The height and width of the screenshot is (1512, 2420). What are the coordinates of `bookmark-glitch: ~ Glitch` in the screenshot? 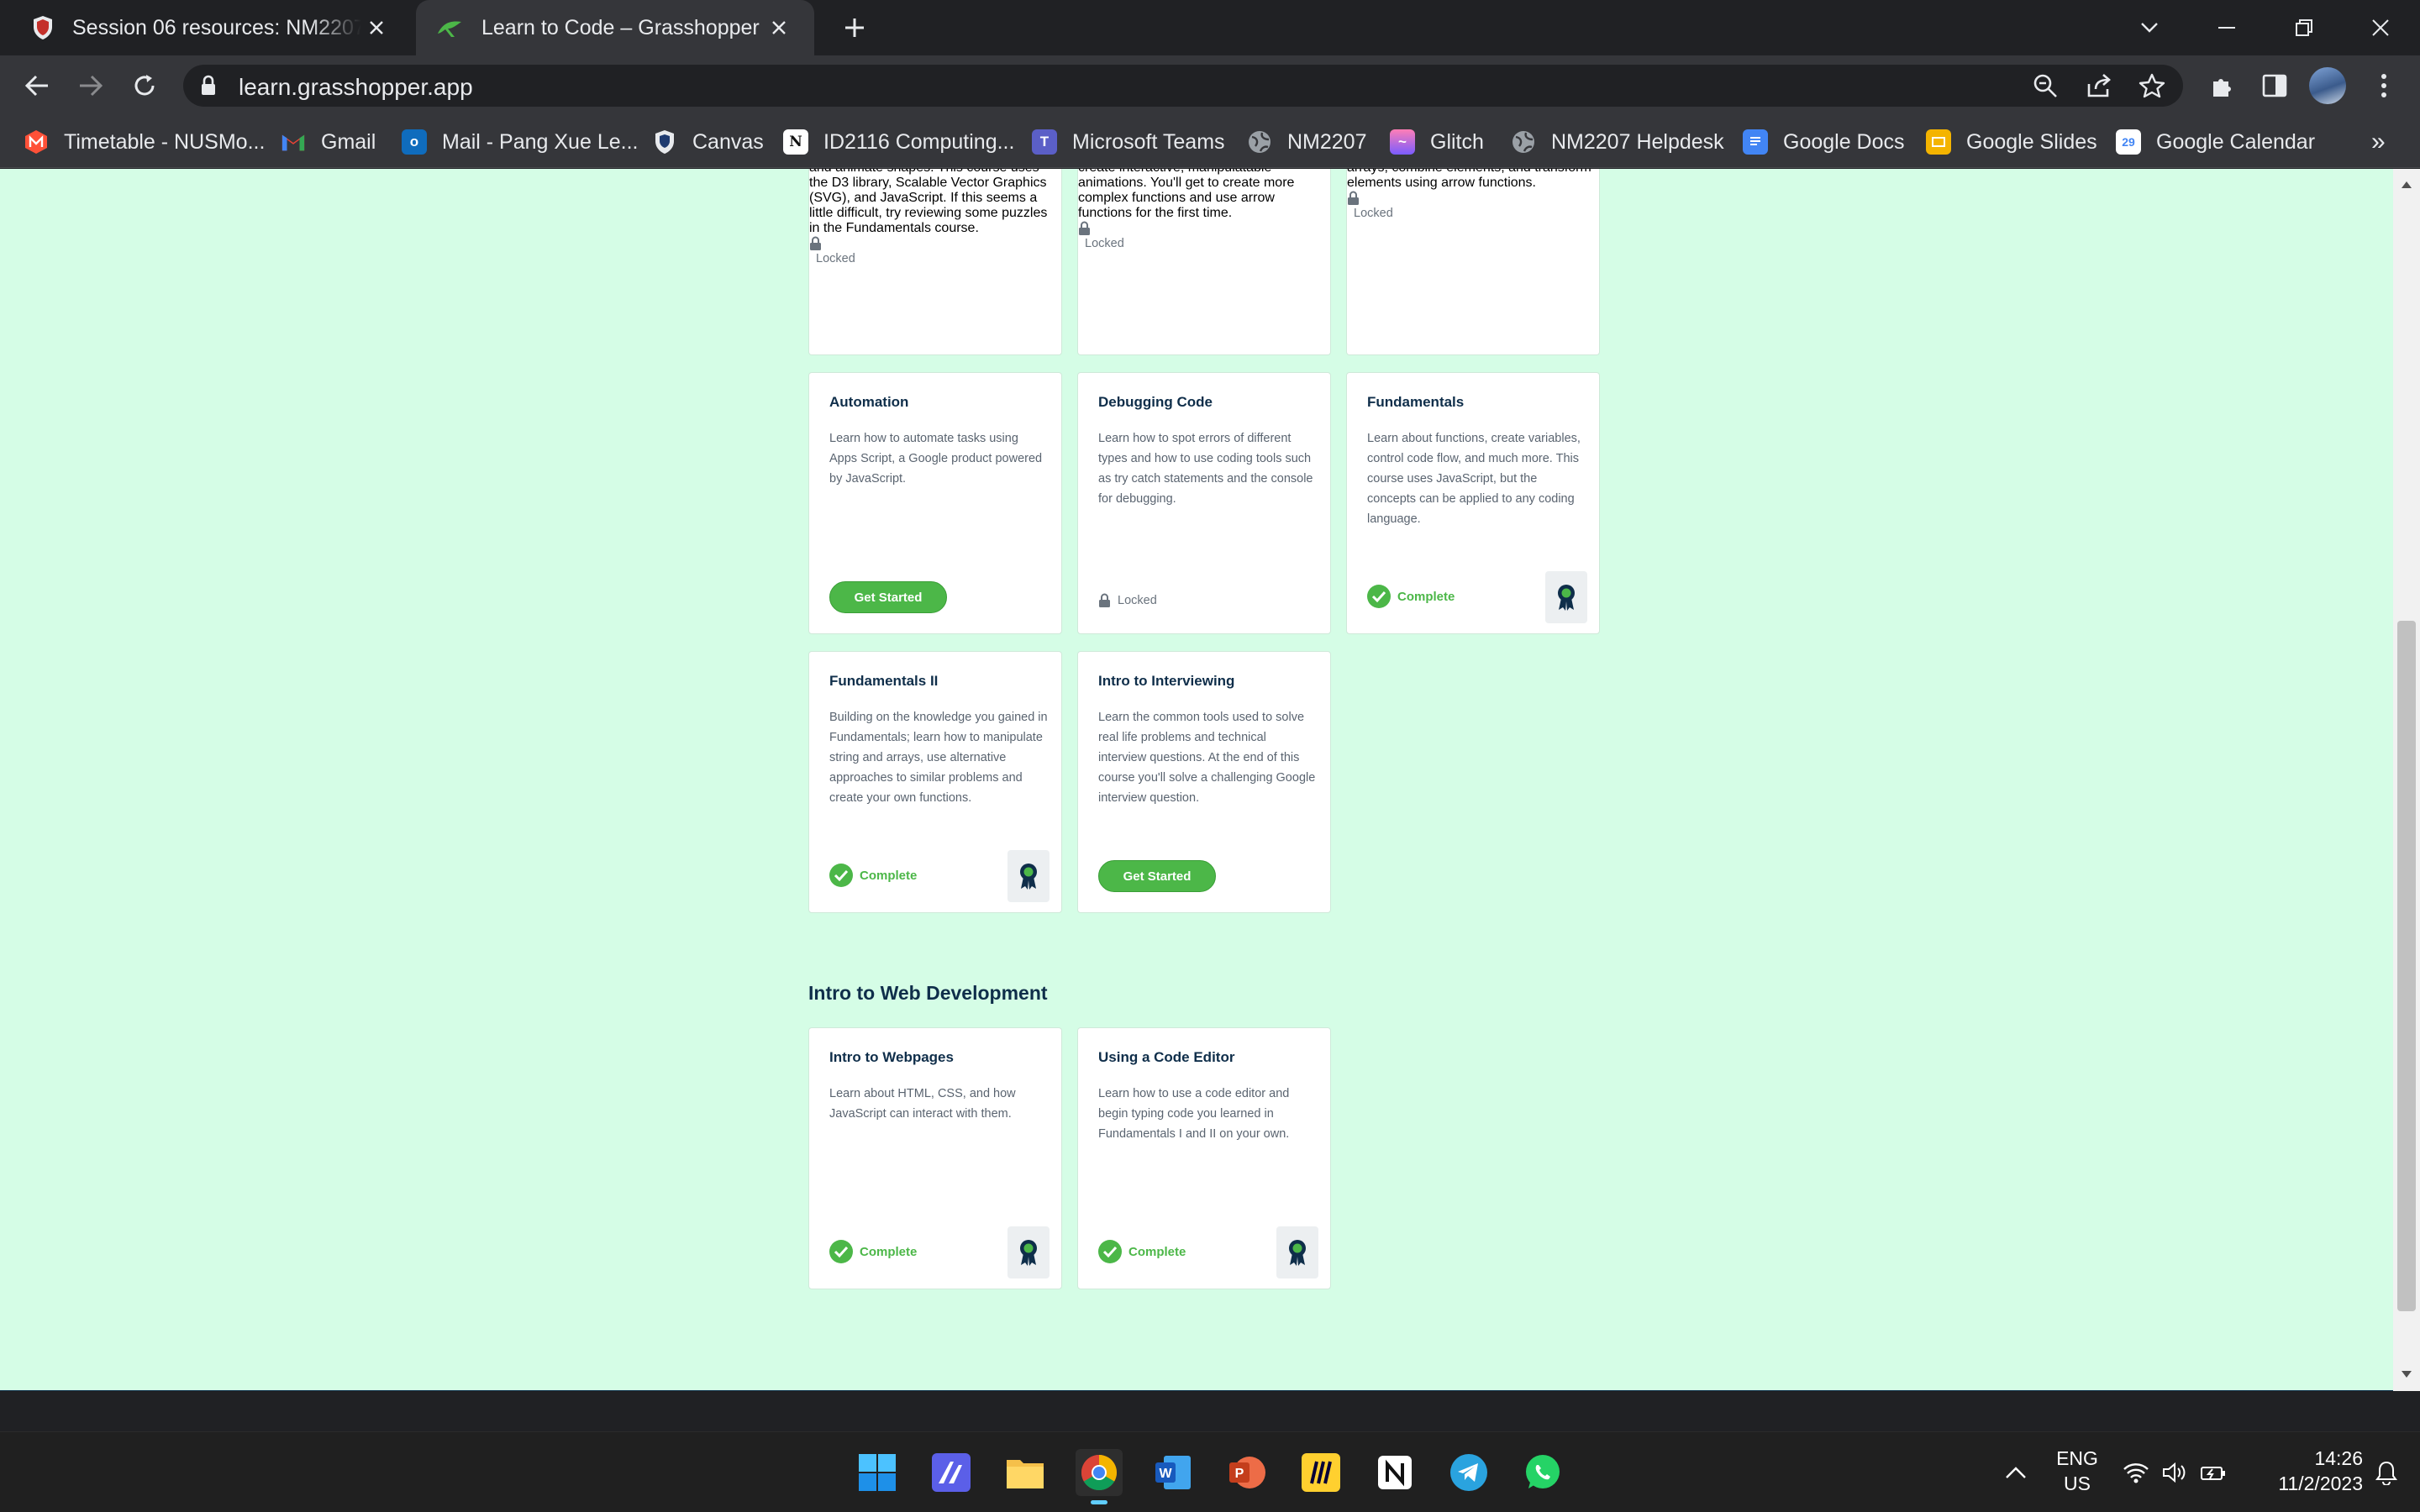 It's located at (1437, 142).